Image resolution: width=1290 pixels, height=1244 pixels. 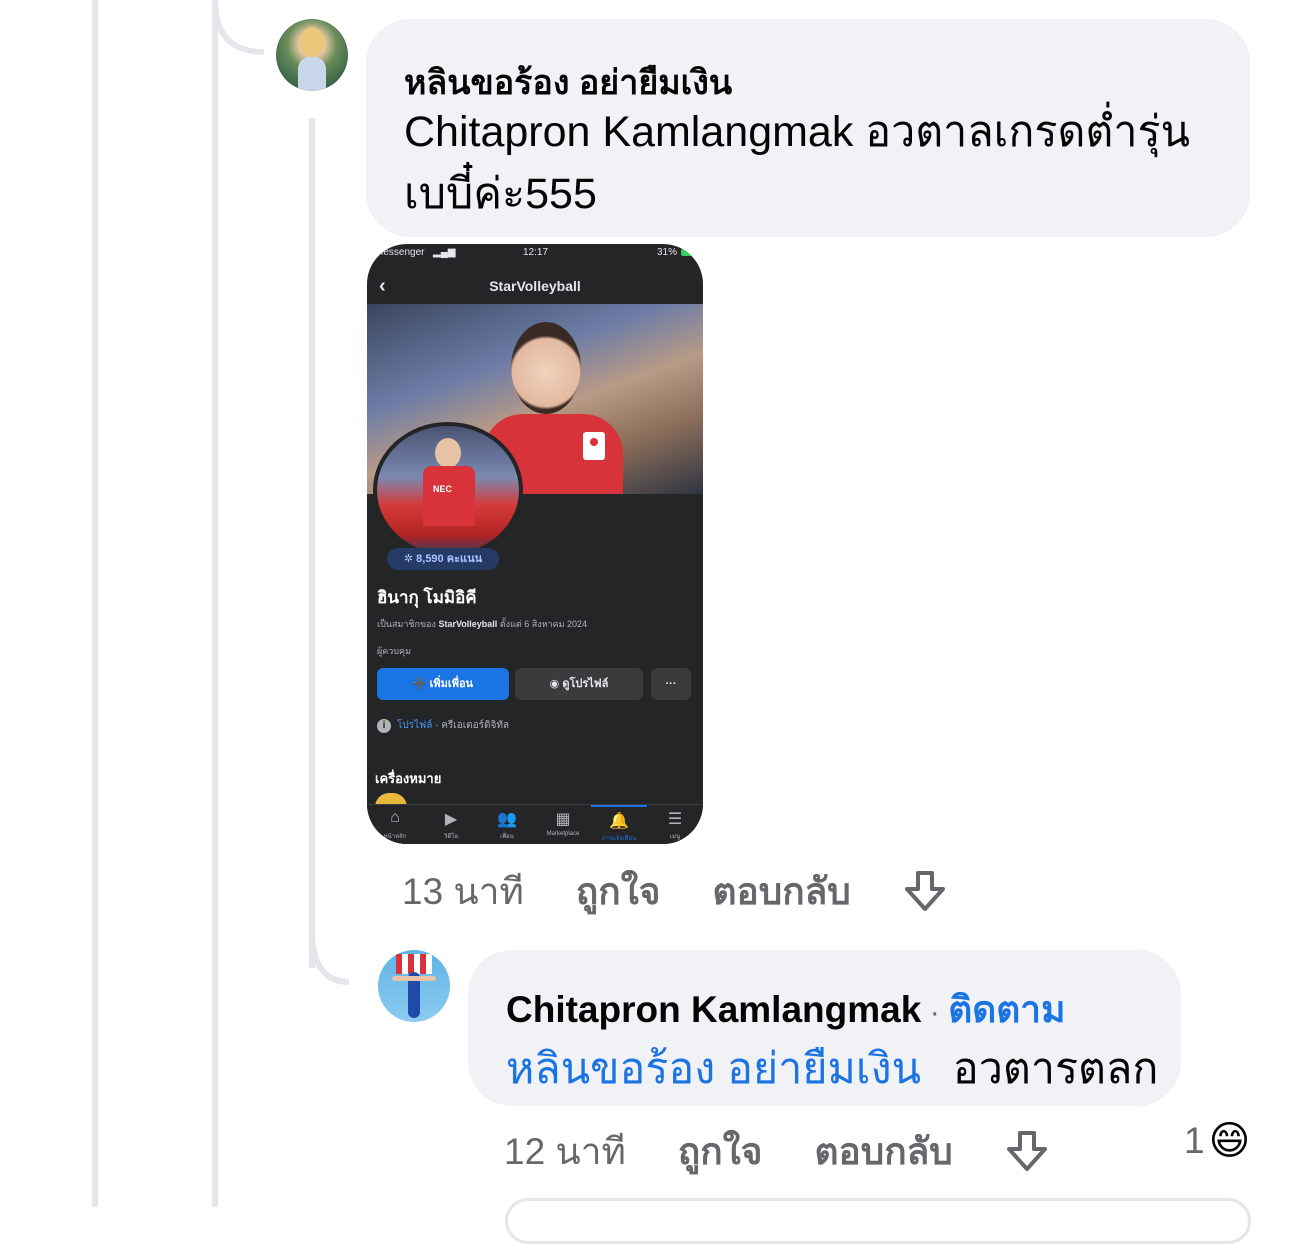 I want to click on profile-picture: NEC, so click(x=448, y=490).